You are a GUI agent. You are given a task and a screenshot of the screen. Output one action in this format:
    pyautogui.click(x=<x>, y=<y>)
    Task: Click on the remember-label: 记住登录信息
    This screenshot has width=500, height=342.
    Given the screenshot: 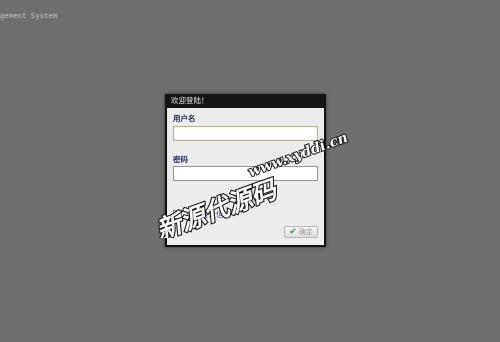 What is the action you would take?
    pyautogui.click(x=208, y=214)
    